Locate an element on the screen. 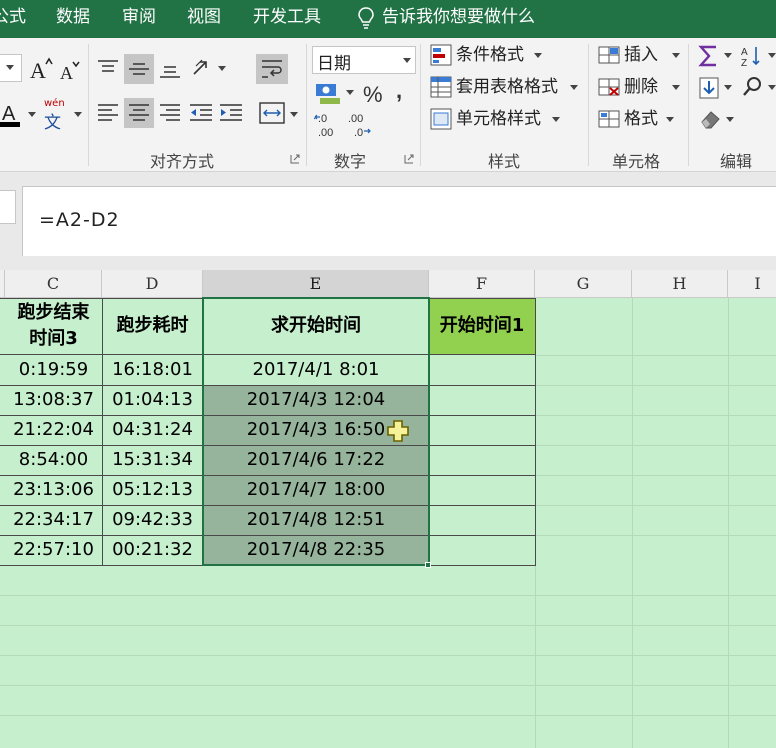 This screenshot has height=748, width=776. decrease-decimal-icon: .00 .0 is located at coordinates (361, 125).